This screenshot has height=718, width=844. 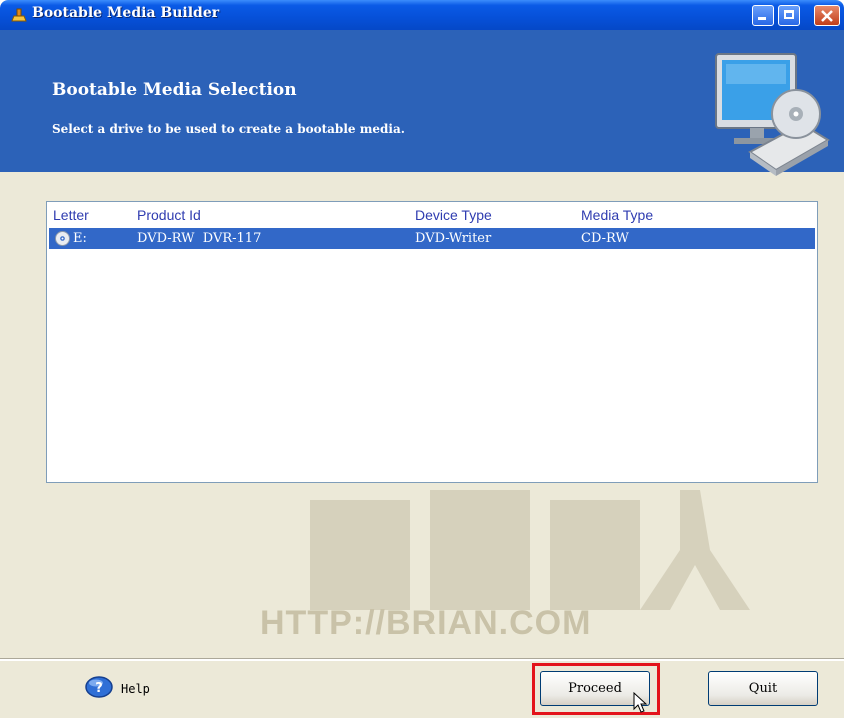 What do you see at coordinates (617, 215) in the screenshot?
I see `column-header-media-type: Media Type` at bounding box center [617, 215].